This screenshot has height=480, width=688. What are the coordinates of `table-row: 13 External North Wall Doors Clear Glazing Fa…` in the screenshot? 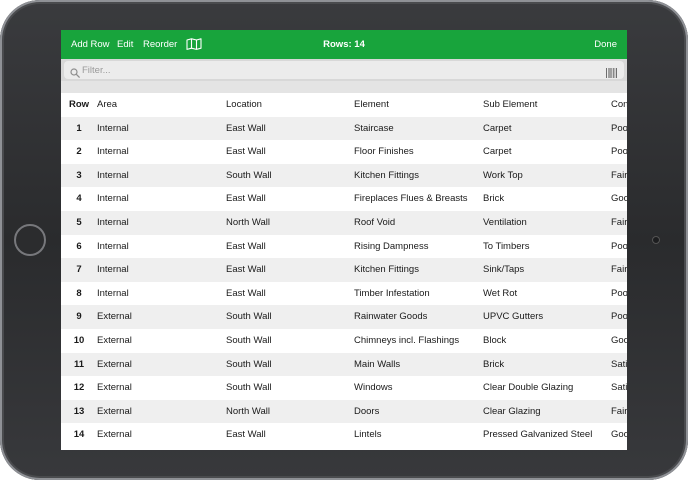 It's located at (344, 411).